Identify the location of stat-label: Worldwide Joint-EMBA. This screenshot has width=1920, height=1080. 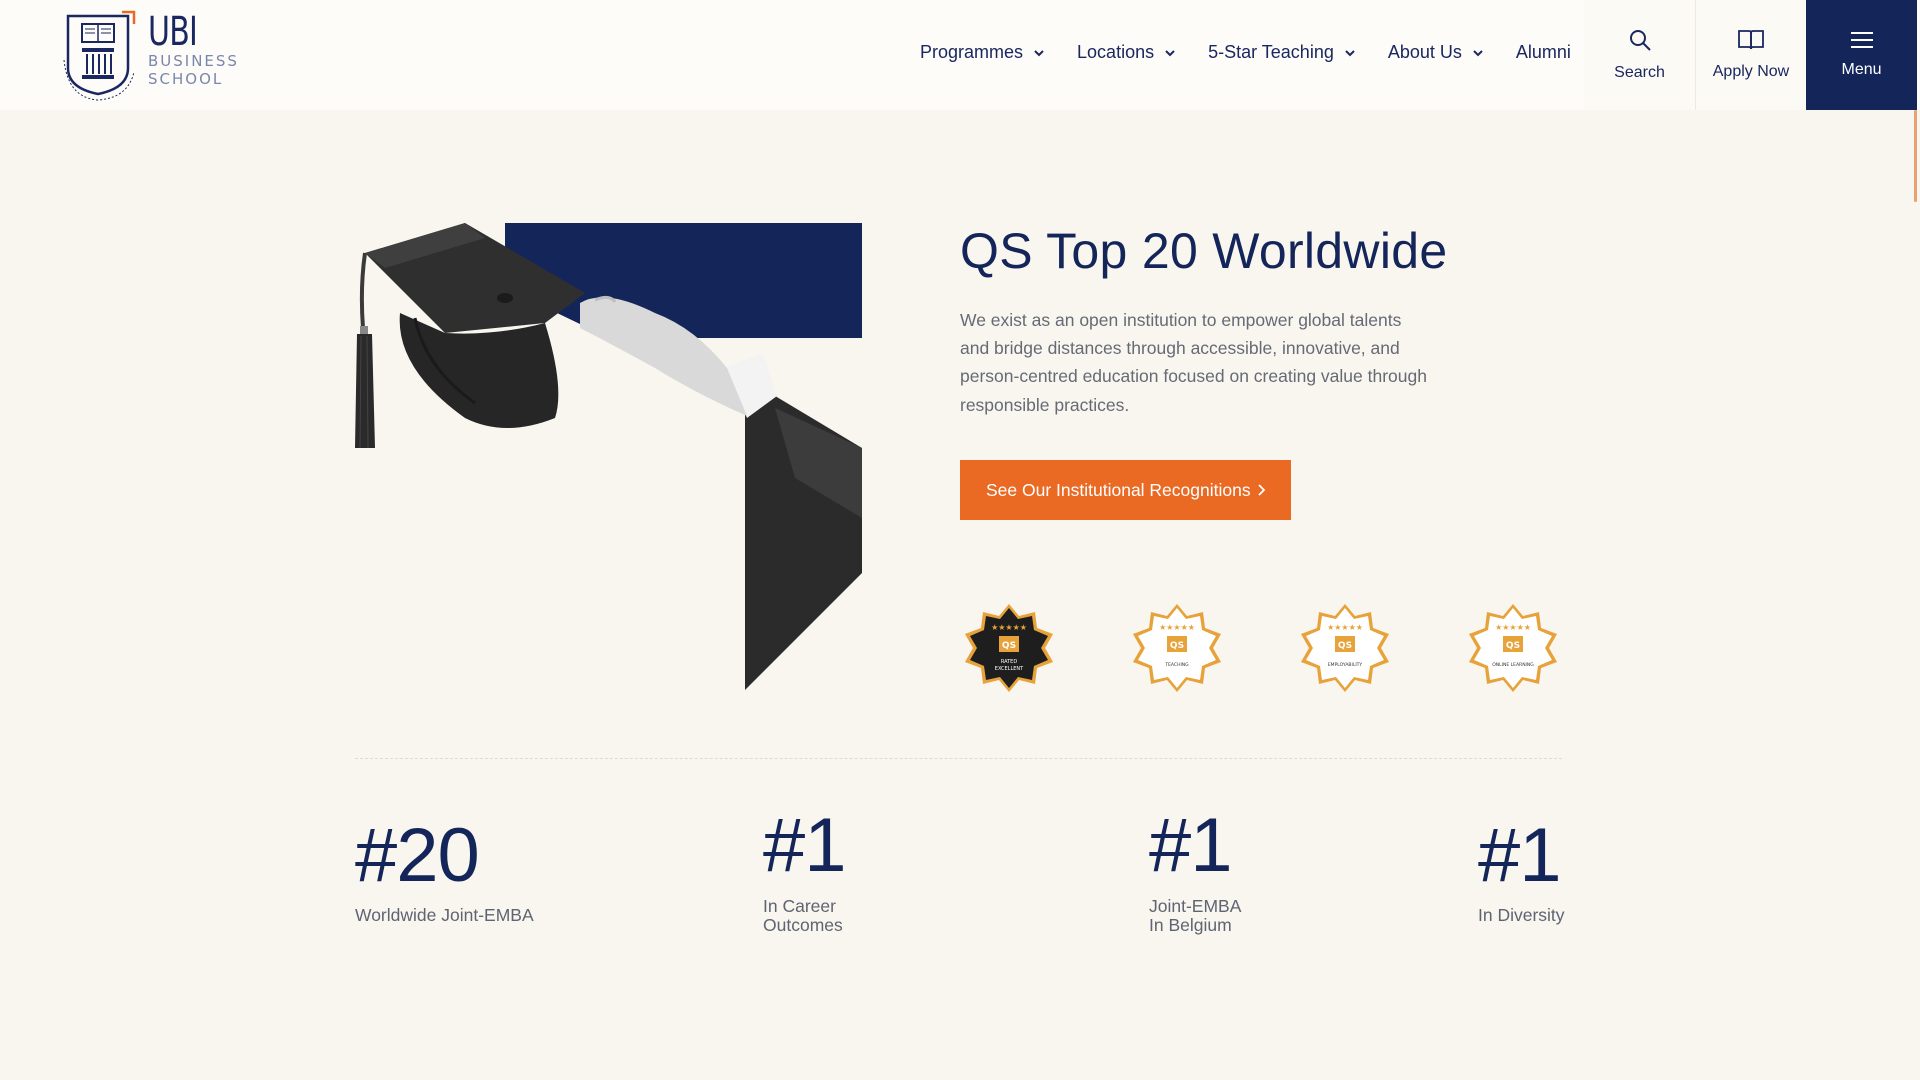
(444, 915).